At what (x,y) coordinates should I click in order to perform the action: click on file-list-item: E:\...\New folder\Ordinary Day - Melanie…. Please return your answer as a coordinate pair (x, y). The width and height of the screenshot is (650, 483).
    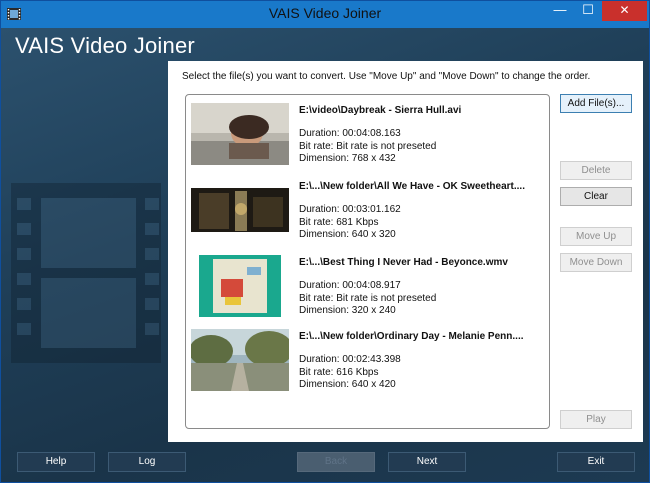
    Looking at the image, I should click on (367, 360).